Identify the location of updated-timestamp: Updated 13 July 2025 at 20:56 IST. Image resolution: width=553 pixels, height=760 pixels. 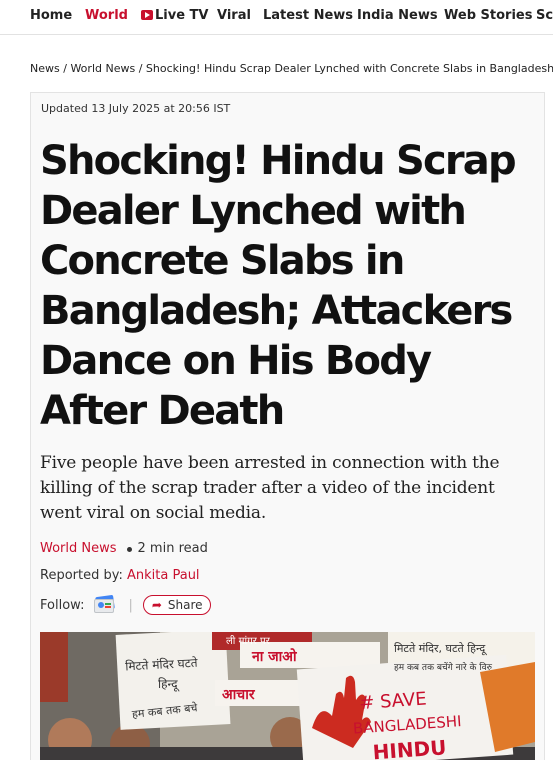
(136, 108).